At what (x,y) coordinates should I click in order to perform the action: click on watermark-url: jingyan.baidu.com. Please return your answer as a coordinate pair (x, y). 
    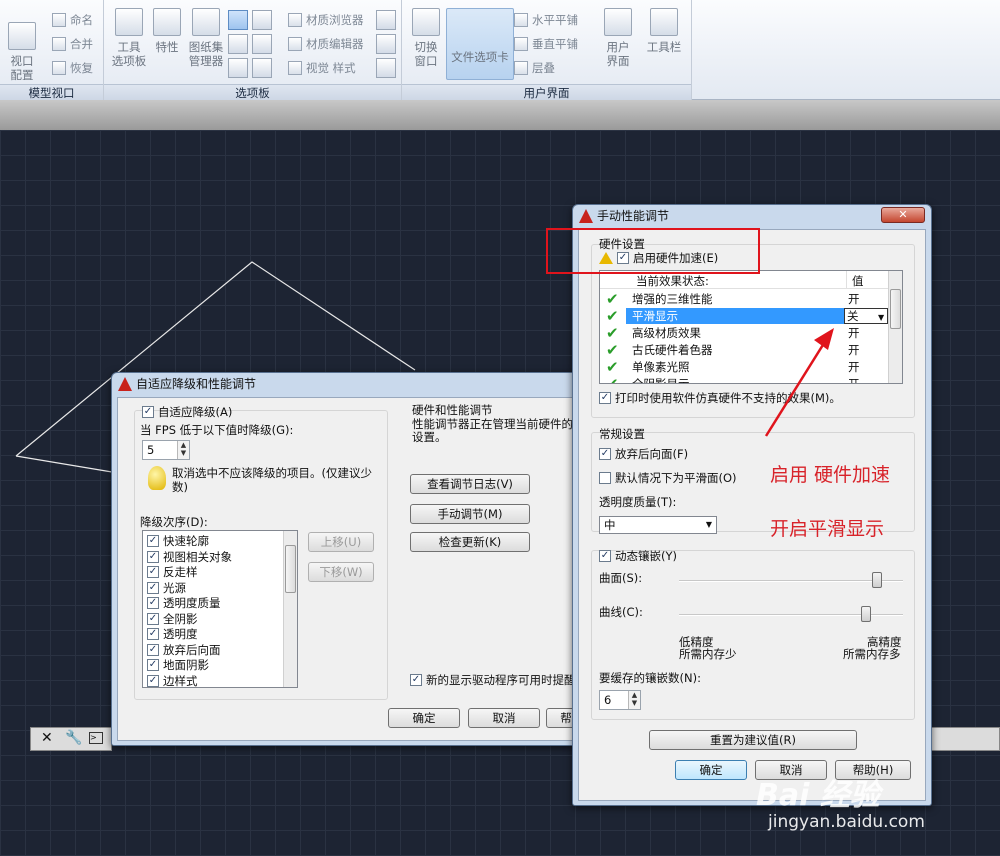
    Looking at the image, I should click on (846, 822).